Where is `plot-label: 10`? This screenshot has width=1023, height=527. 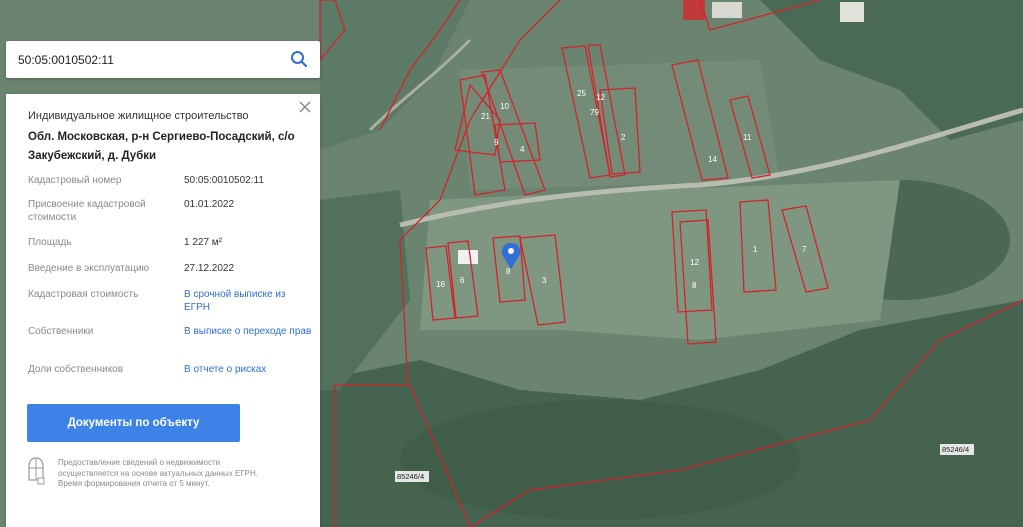
plot-label: 10 is located at coordinates (504, 106).